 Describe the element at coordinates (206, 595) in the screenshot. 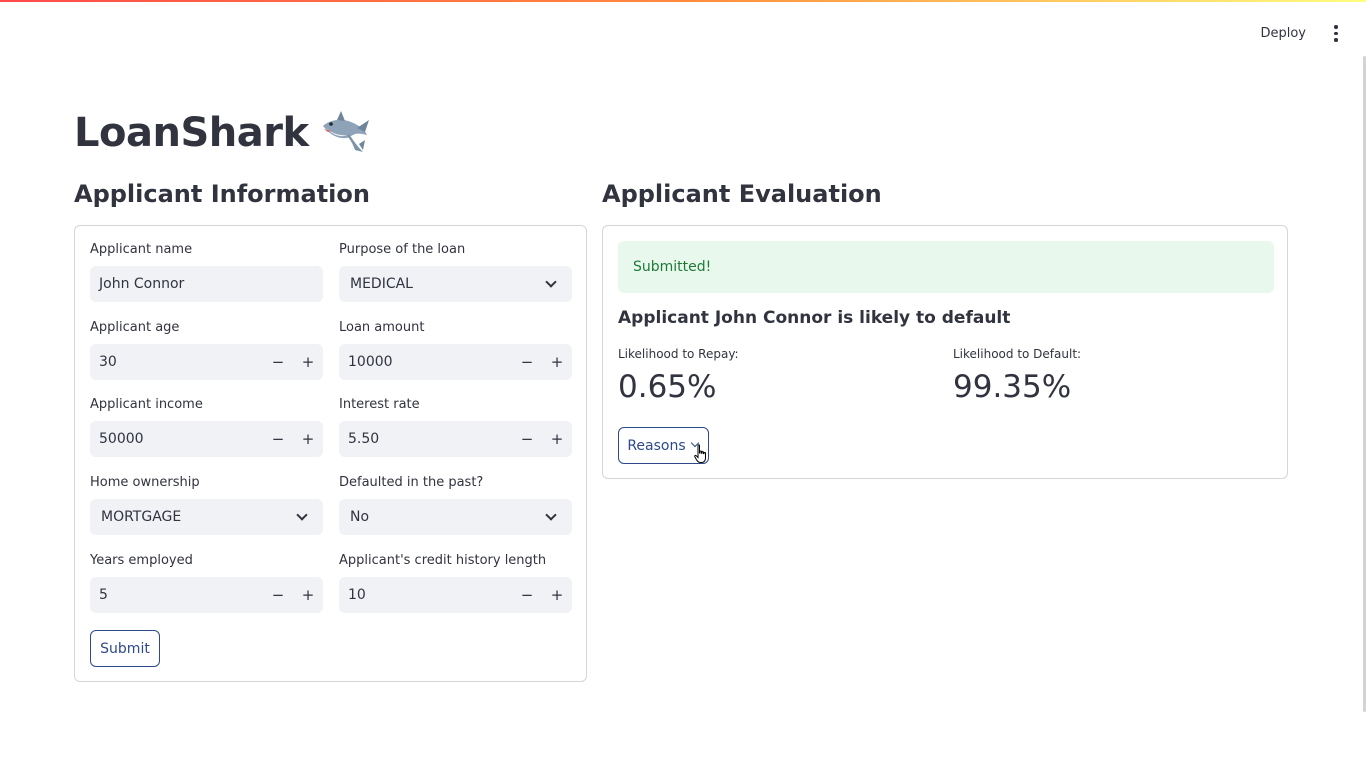

I see `years-employed-input: 5 − +` at that location.